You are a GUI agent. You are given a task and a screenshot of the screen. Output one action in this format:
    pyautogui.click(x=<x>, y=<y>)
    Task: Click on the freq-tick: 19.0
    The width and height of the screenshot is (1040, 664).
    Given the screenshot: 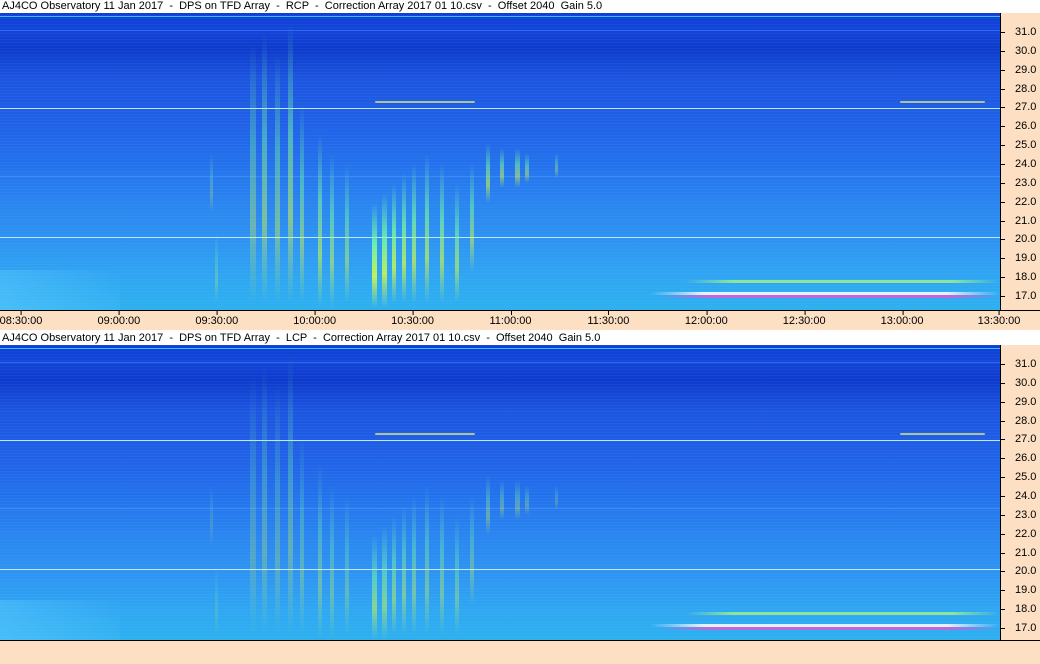 What is the action you would take?
    pyautogui.click(x=1020, y=590)
    